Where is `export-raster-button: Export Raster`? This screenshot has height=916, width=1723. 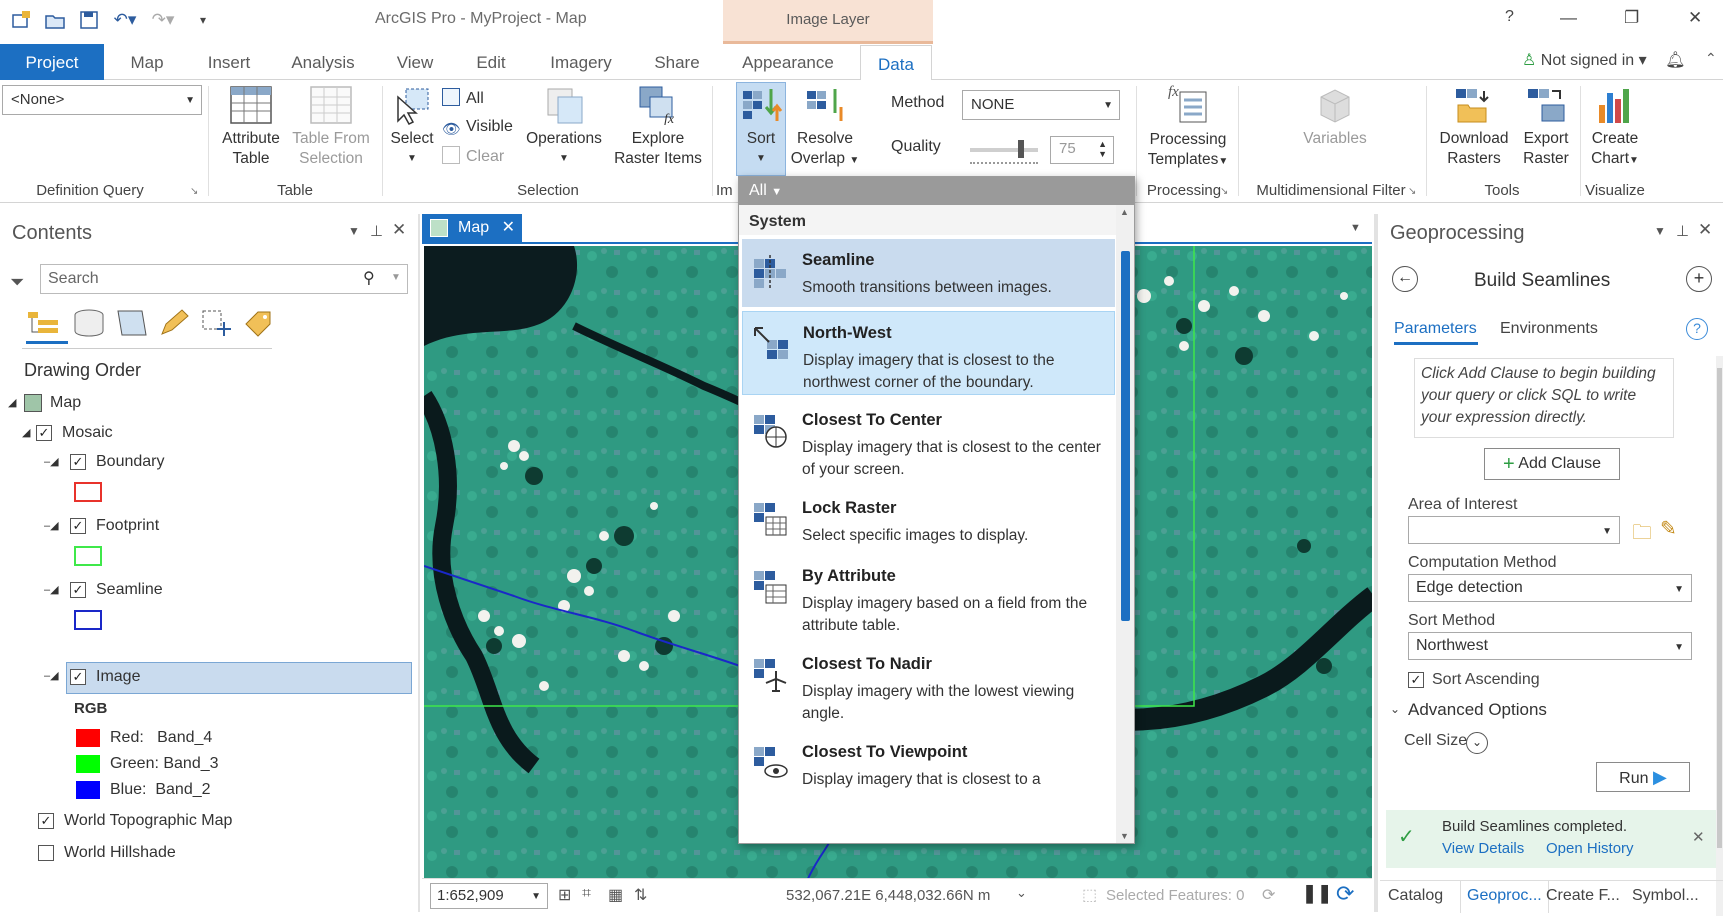
export-raster-button: Export Raster is located at coordinates (1546, 127).